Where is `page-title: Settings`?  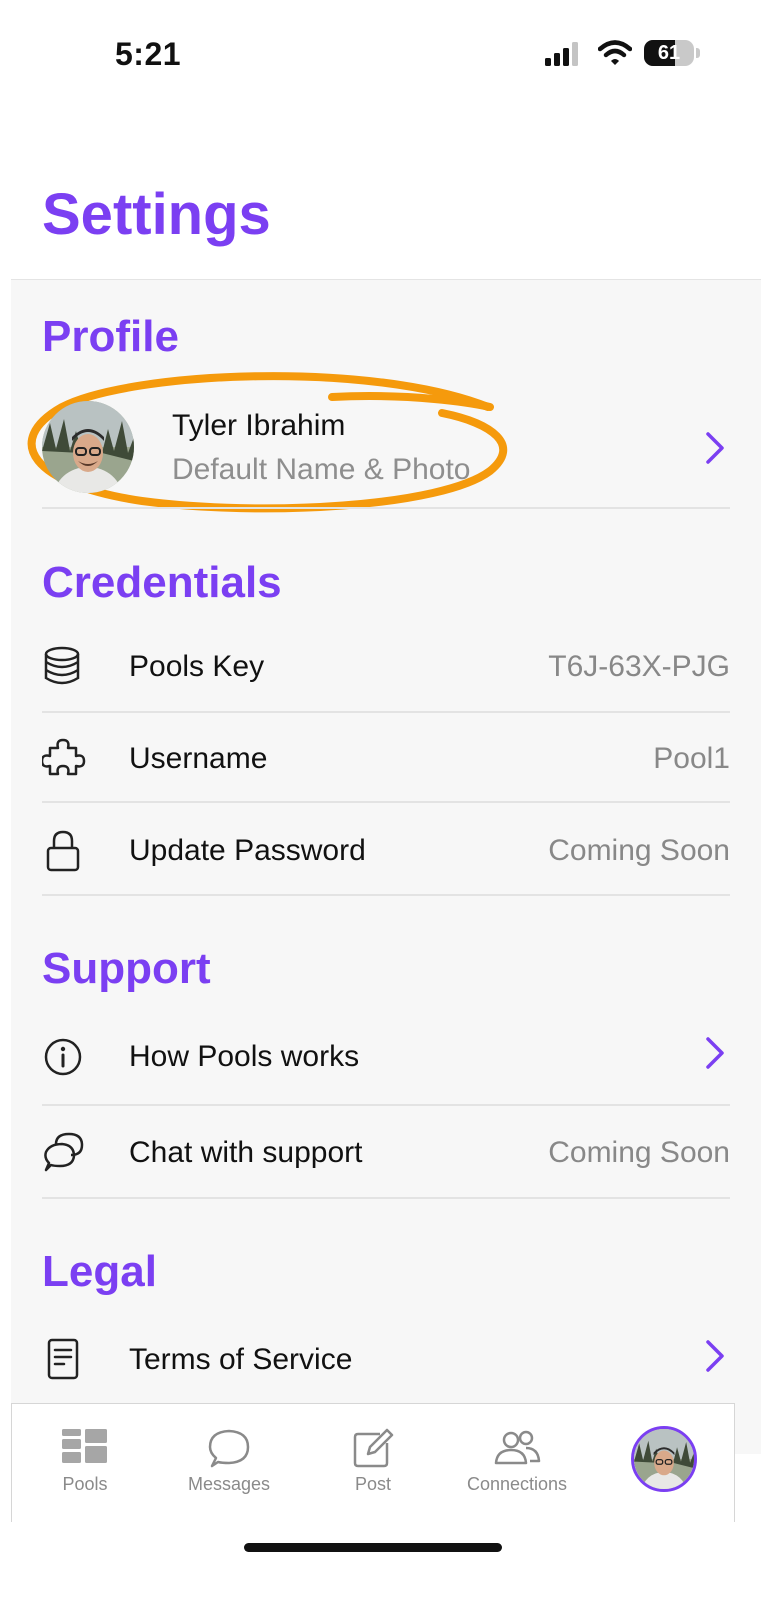 page-title: Settings is located at coordinates (156, 214).